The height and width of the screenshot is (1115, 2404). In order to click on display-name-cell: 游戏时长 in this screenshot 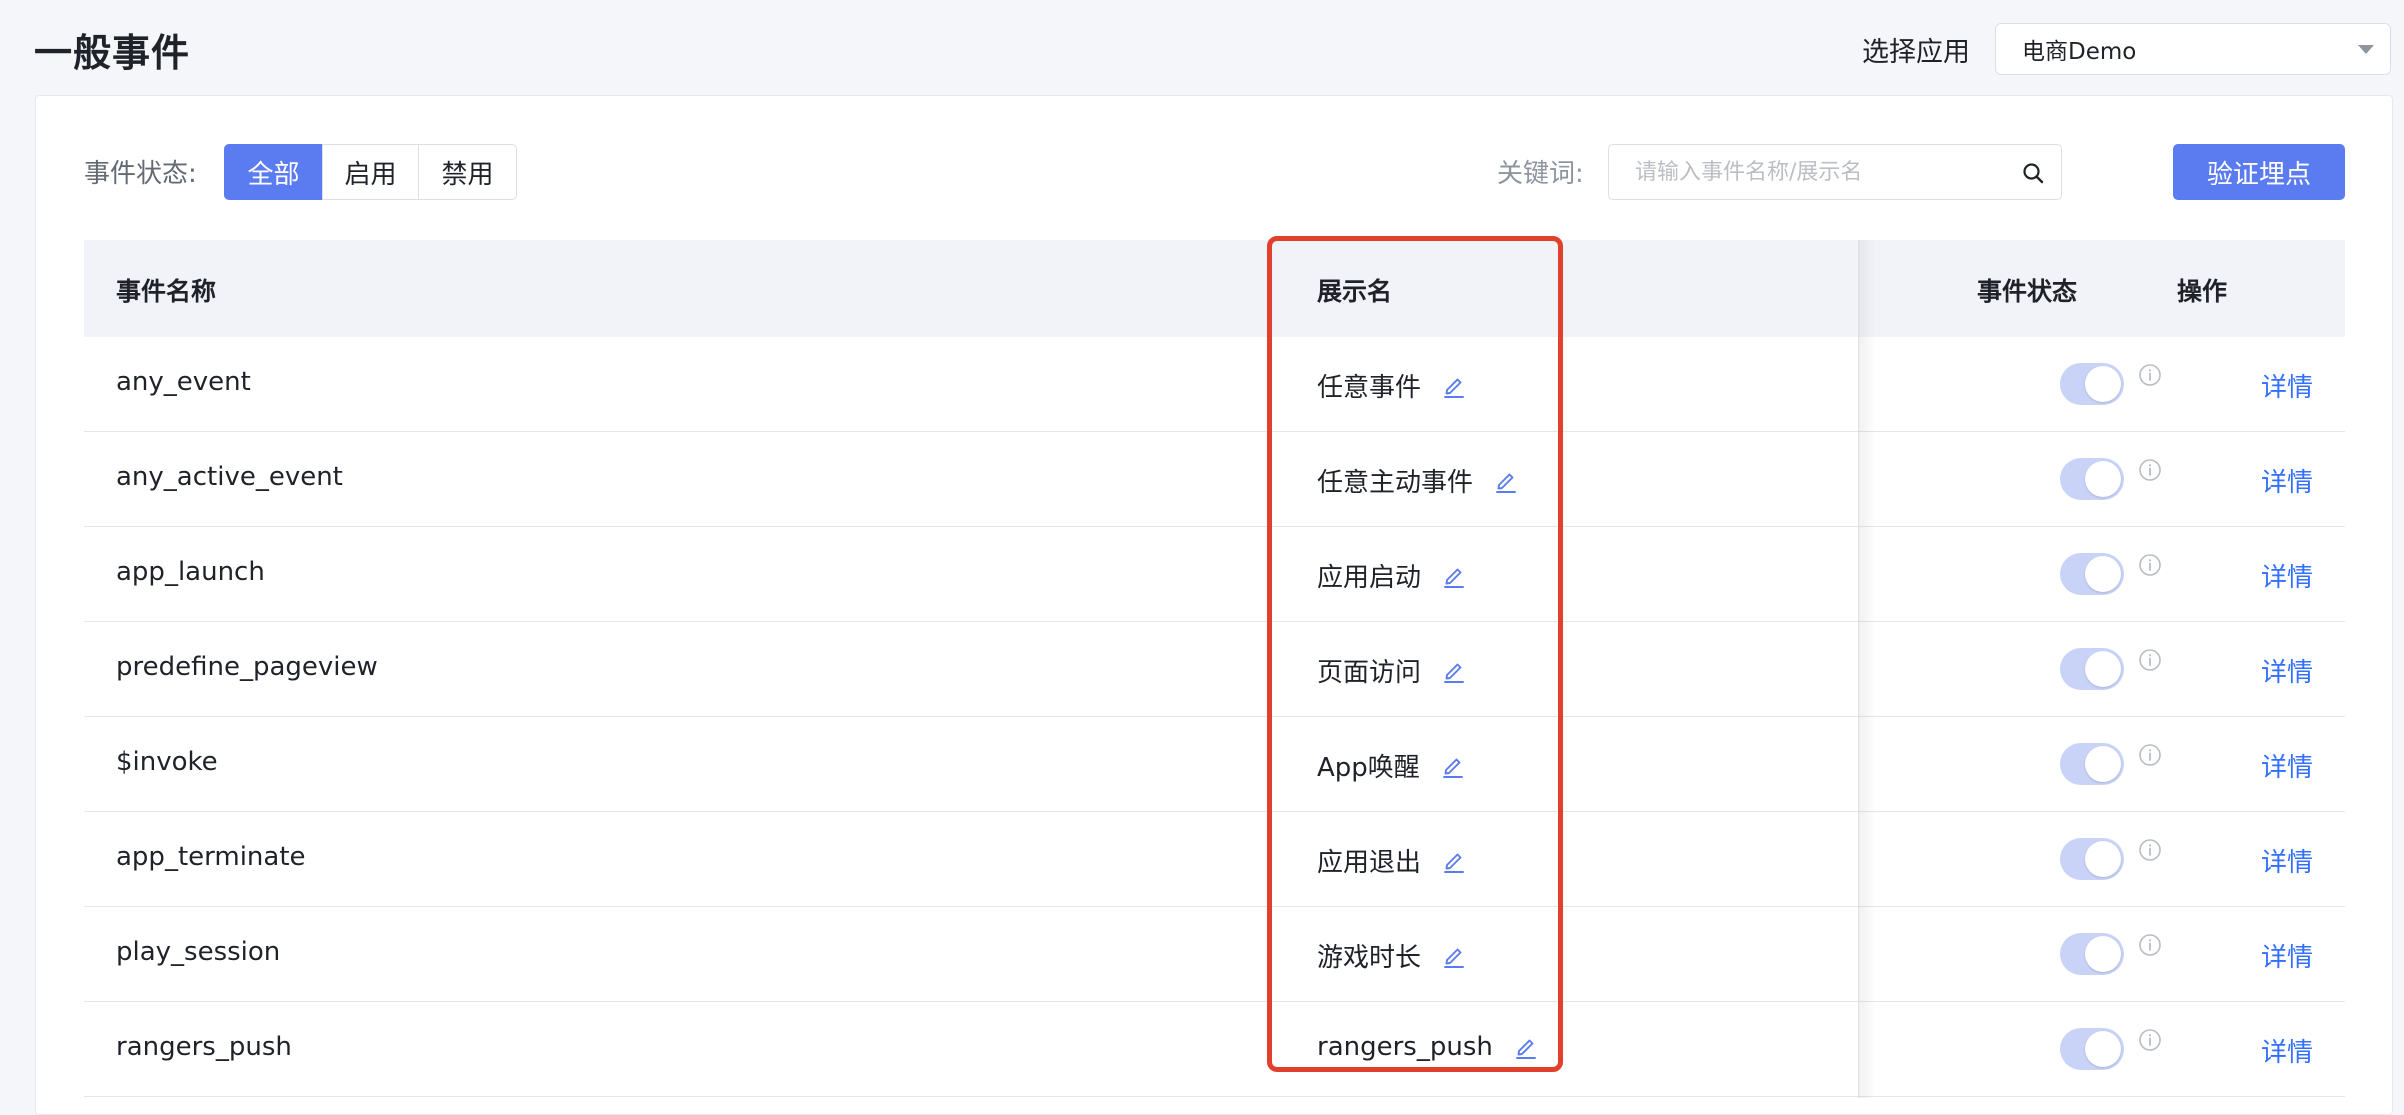, I will do `click(1392, 955)`.